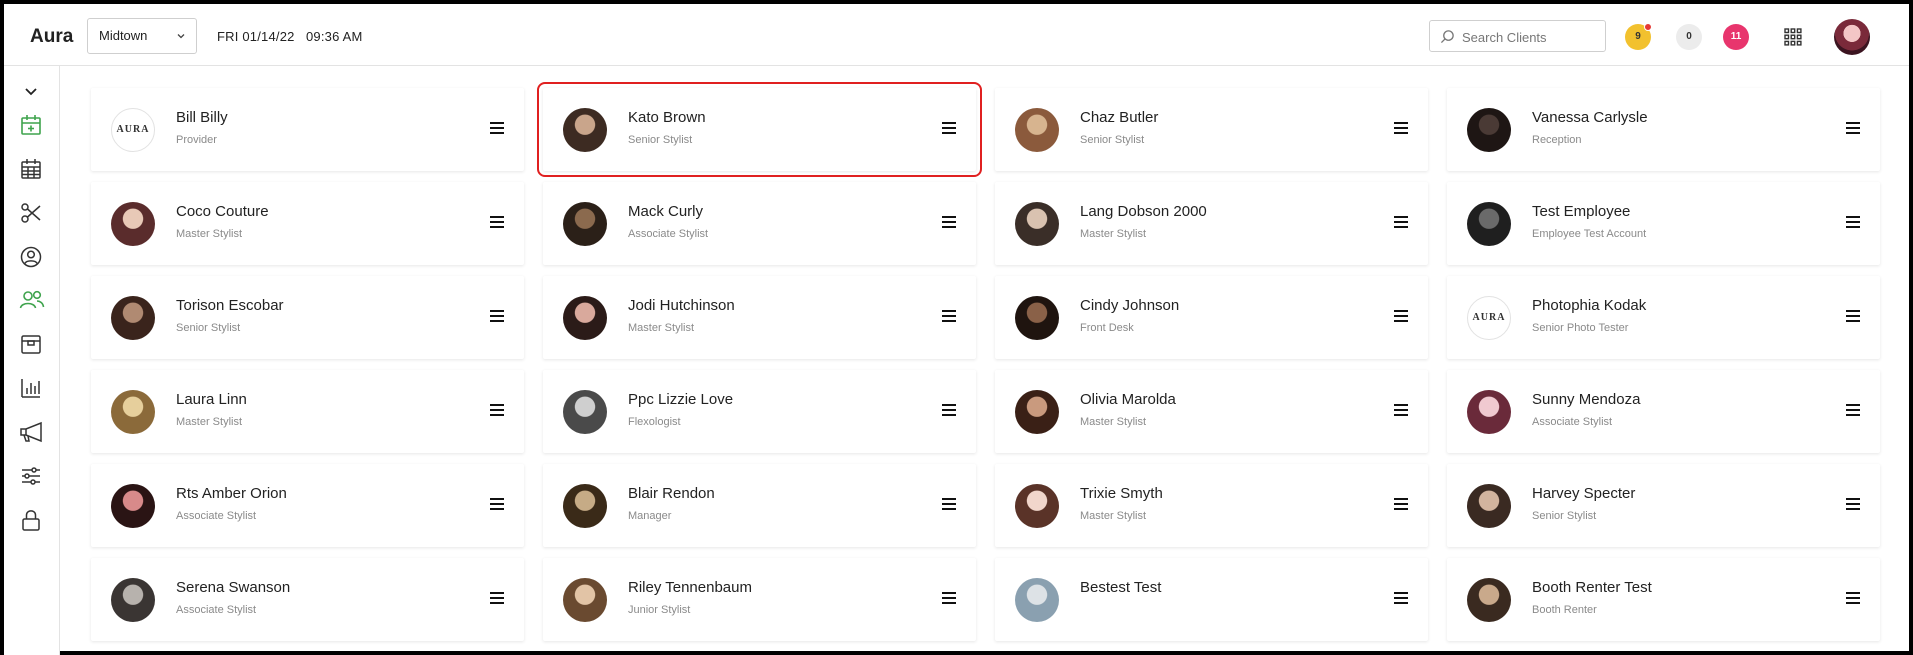 The height and width of the screenshot is (655, 1913). What do you see at coordinates (1119, 117) in the screenshot?
I see `employee-name: Chaz Butler` at bounding box center [1119, 117].